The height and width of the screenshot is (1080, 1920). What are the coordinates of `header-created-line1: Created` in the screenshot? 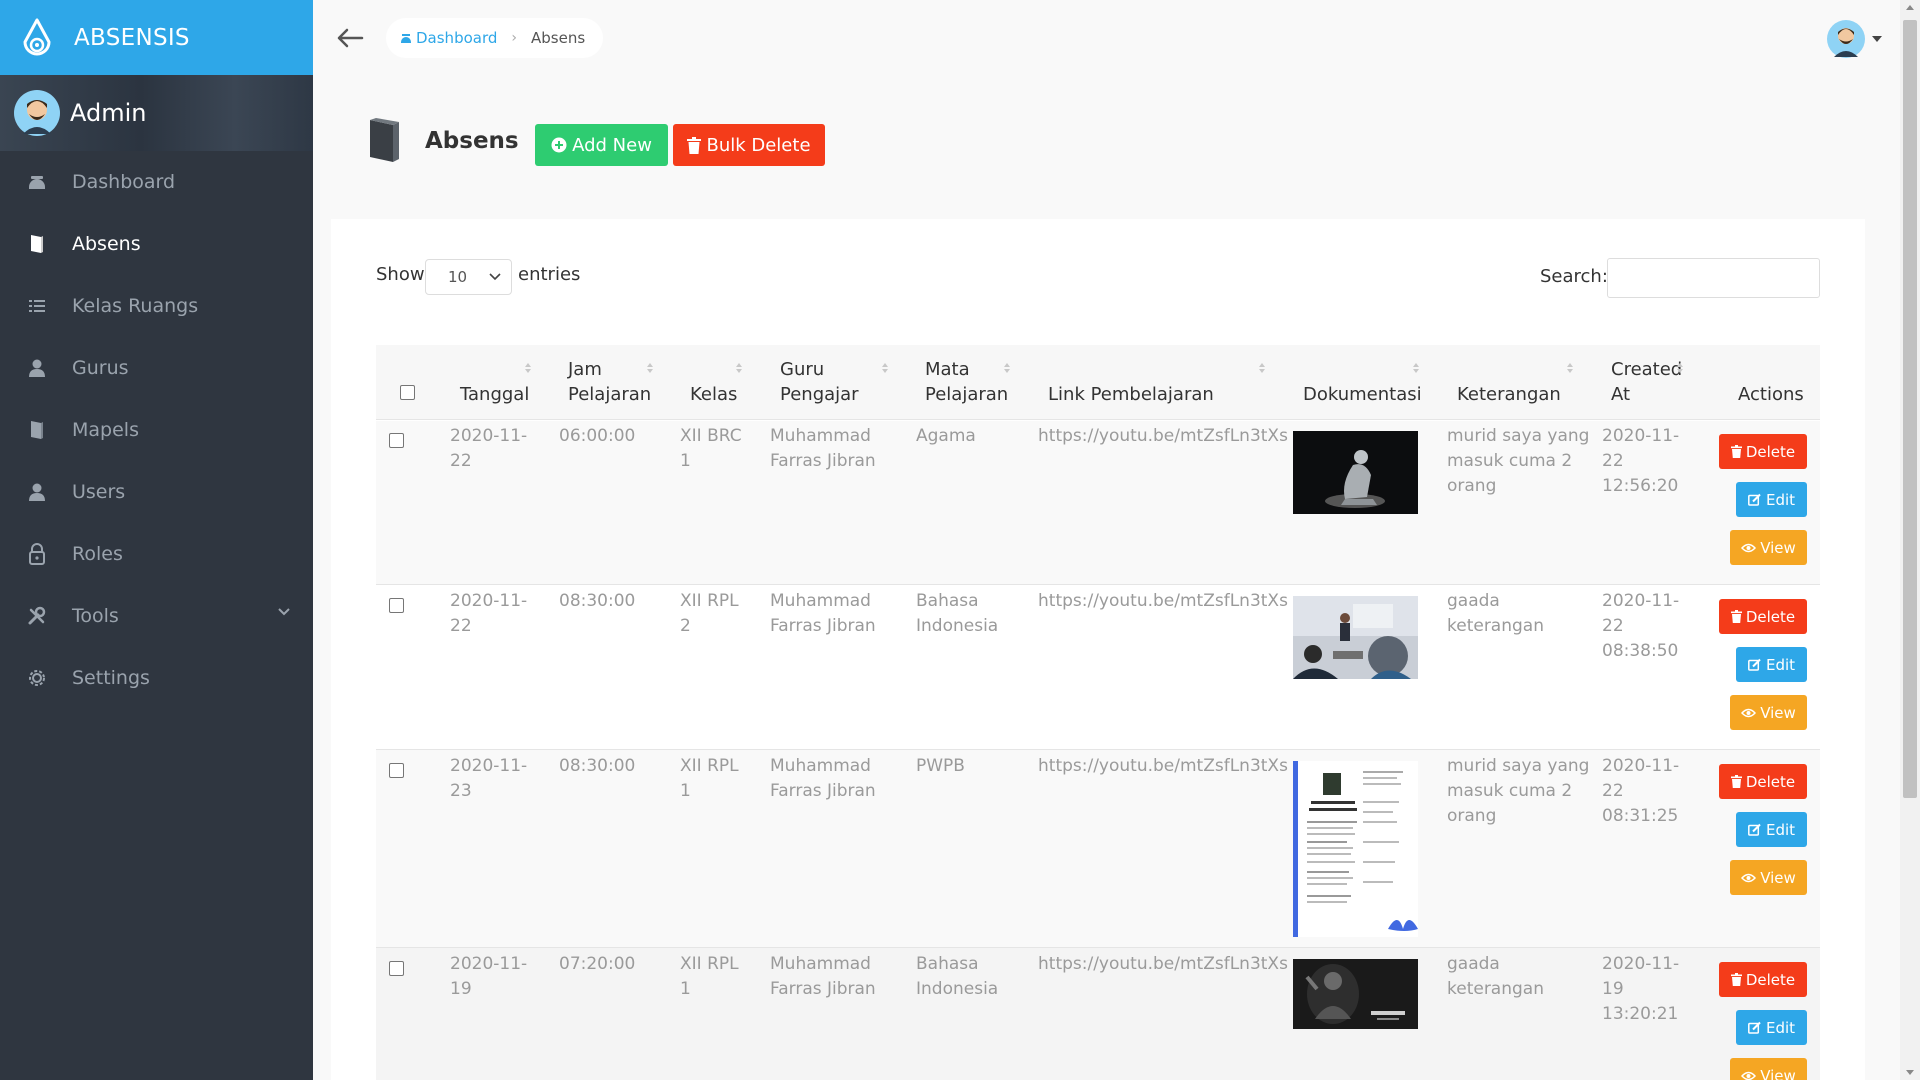 It's located at (1646, 369).